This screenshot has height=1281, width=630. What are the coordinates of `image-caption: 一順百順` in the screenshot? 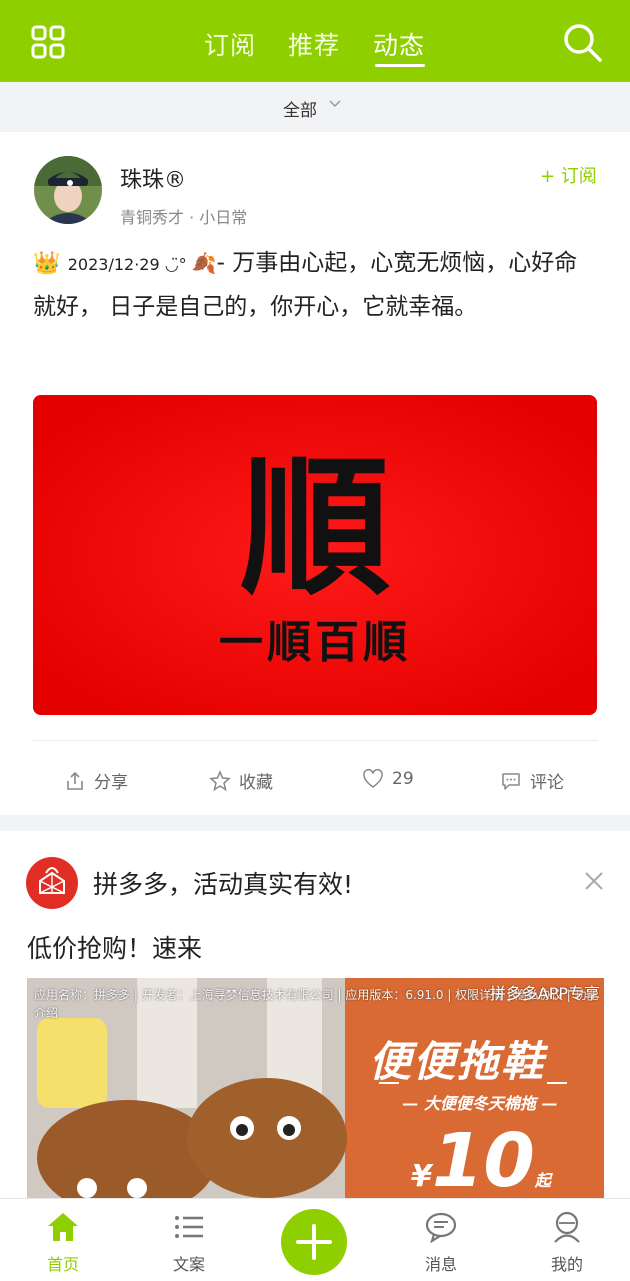 It's located at (315, 642).